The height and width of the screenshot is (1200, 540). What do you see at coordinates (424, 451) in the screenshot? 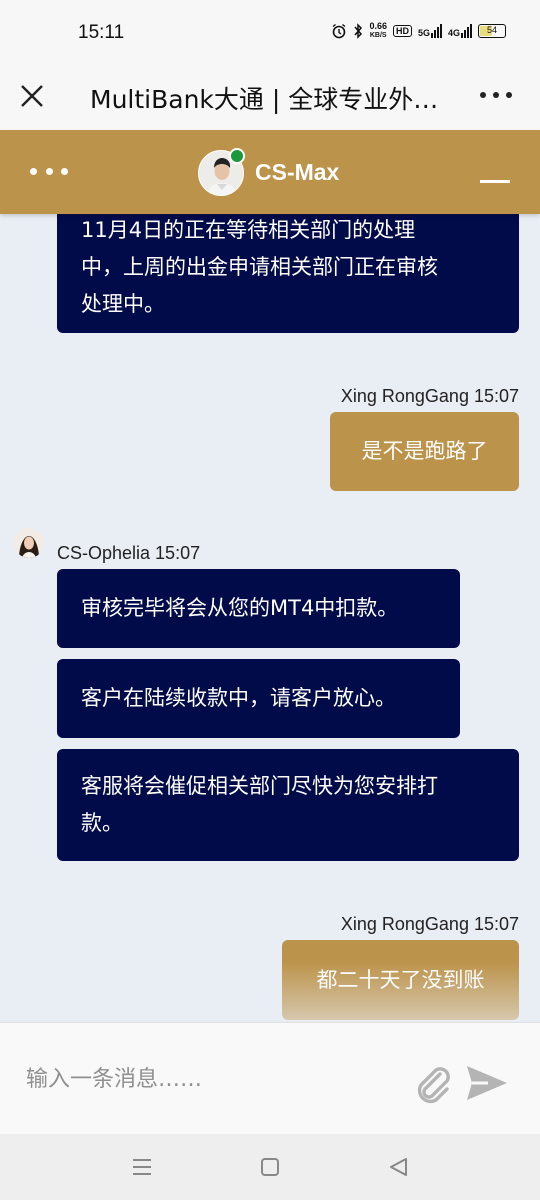
I see `message-bubble-user: 是不是跑路了` at bounding box center [424, 451].